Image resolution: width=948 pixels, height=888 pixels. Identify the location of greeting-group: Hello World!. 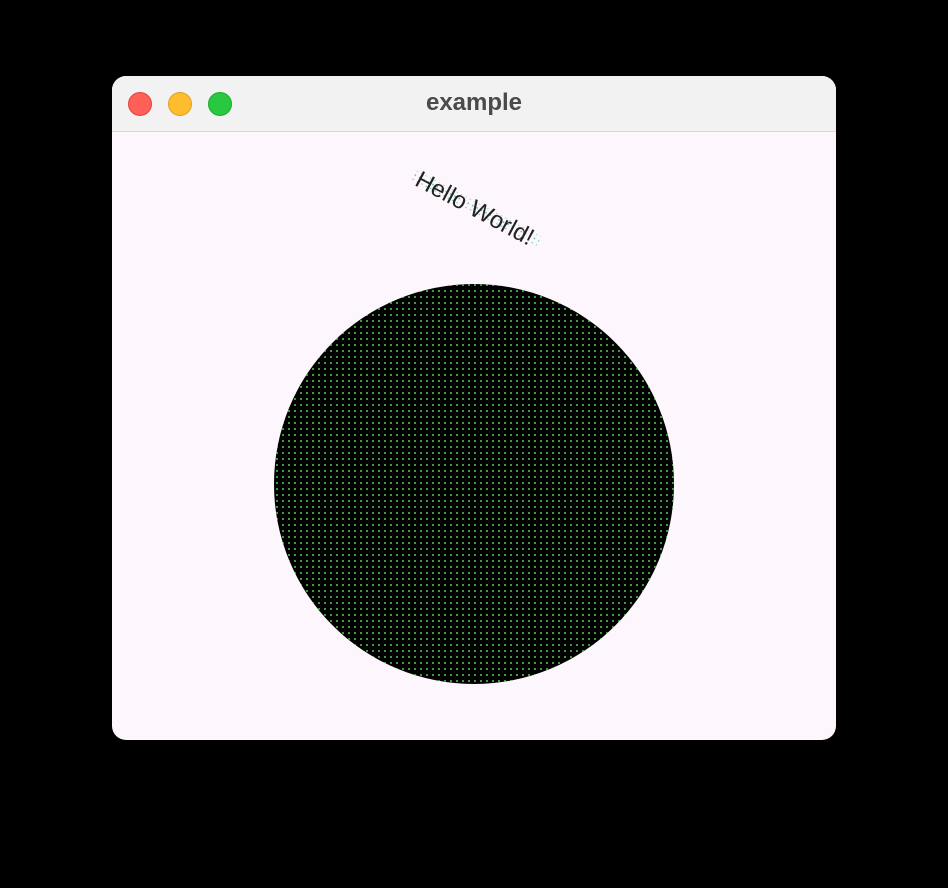
(475, 208).